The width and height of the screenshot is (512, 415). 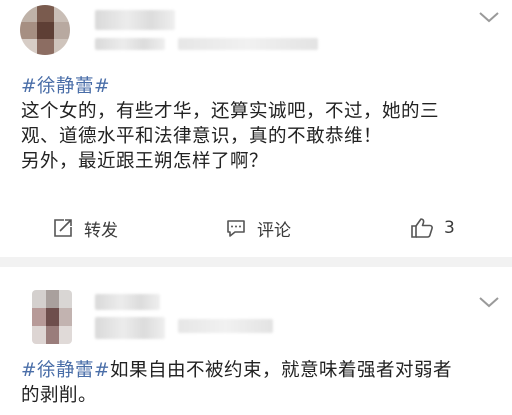 I want to click on repost-button: 转发, so click(x=85, y=228).